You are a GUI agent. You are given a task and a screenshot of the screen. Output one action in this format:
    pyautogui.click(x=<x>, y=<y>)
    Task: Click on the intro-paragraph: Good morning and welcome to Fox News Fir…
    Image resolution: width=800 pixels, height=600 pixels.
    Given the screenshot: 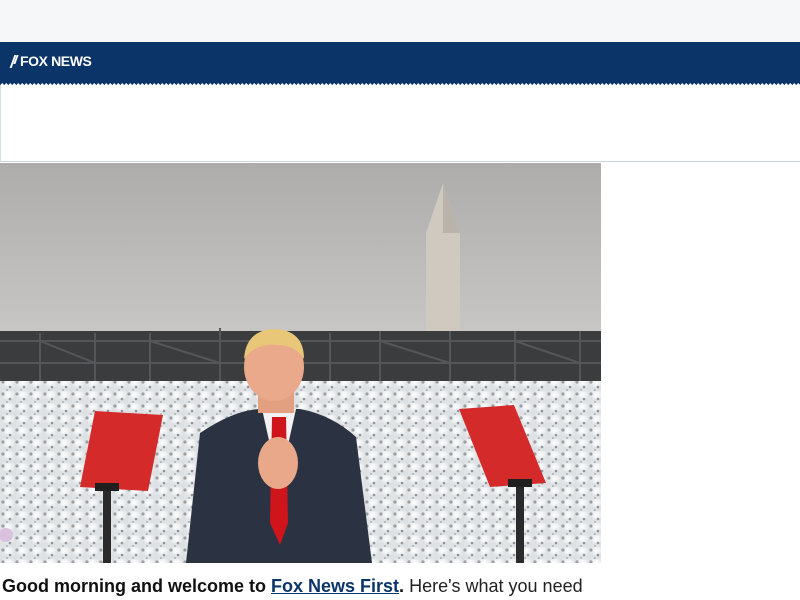 What is the action you would take?
    pyautogui.click(x=397, y=586)
    